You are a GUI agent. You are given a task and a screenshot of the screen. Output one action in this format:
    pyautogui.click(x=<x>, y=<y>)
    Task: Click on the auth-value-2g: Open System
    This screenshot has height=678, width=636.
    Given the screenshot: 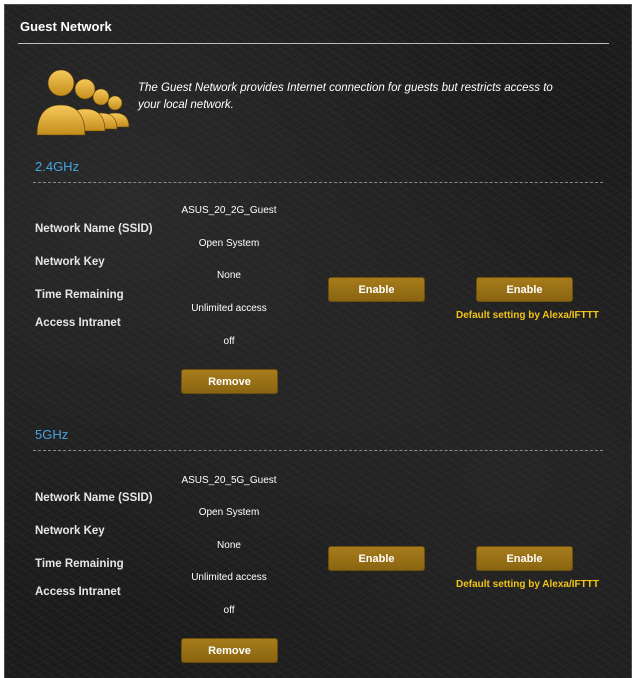 What is the action you would take?
    pyautogui.click(x=229, y=243)
    